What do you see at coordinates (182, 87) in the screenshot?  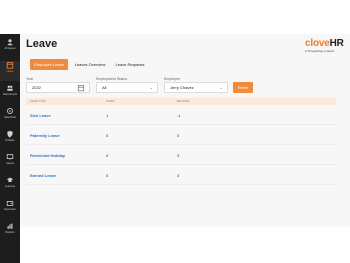 I see `employee-value: Jerry Chavez` at bounding box center [182, 87].